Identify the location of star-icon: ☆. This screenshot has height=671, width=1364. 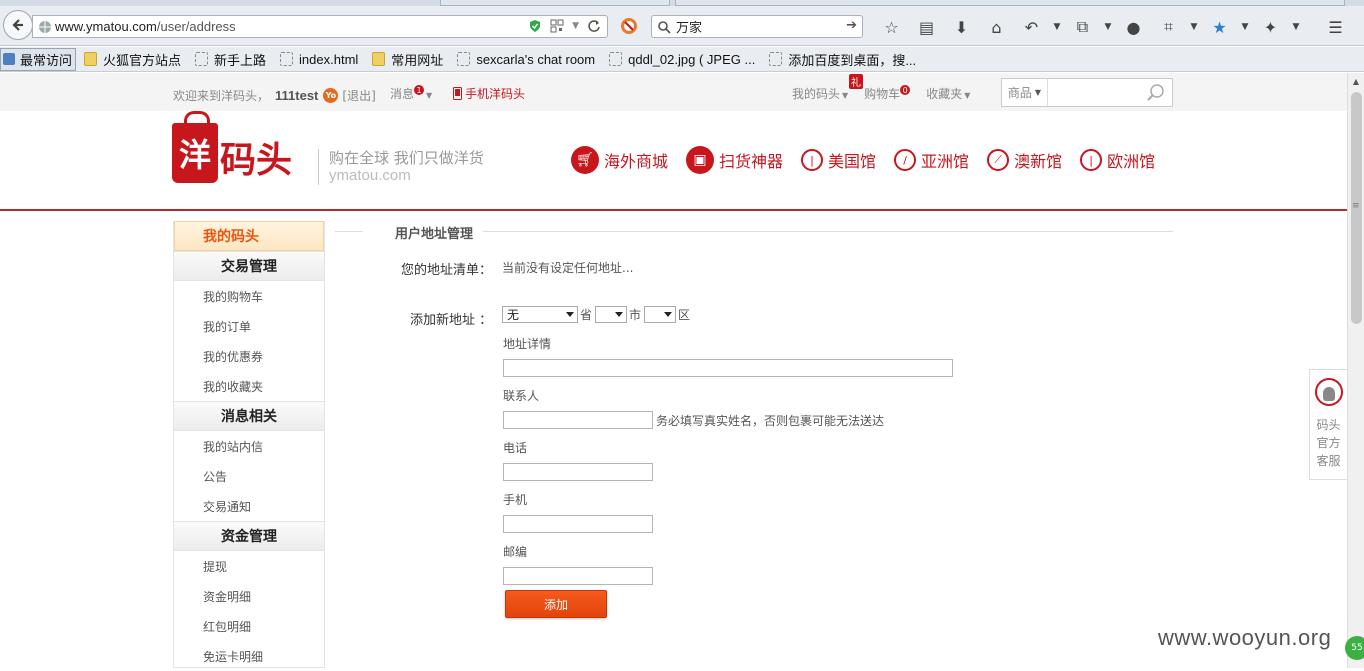
(891, 27).